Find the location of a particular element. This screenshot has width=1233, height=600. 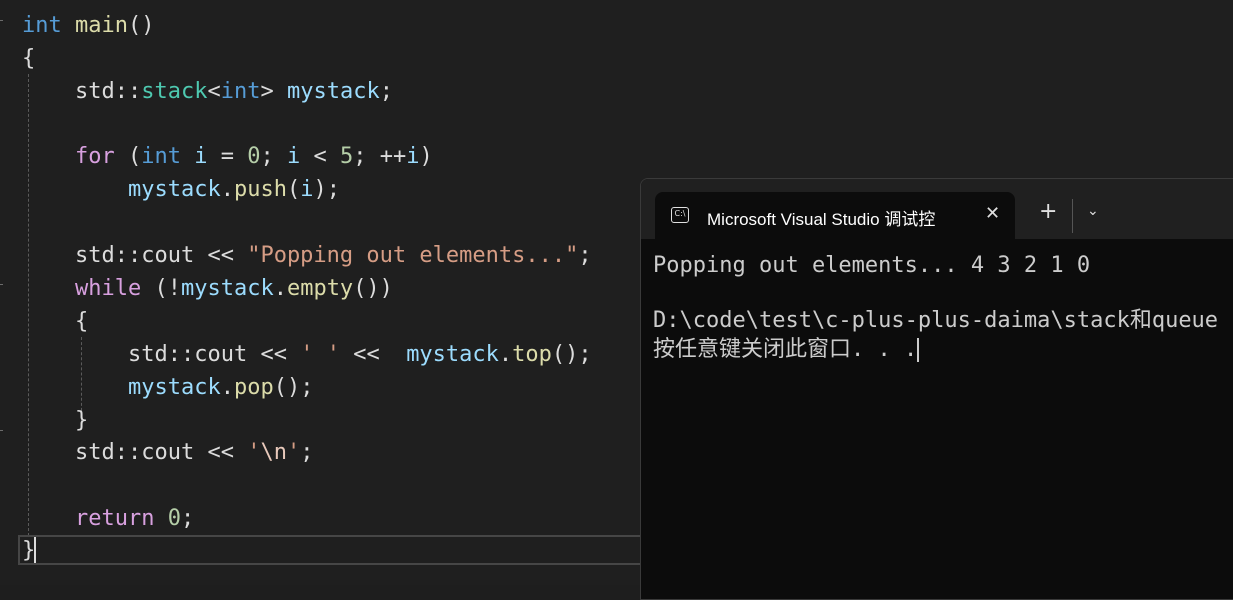

namespace: std:: is located at coordinates (108, 91).